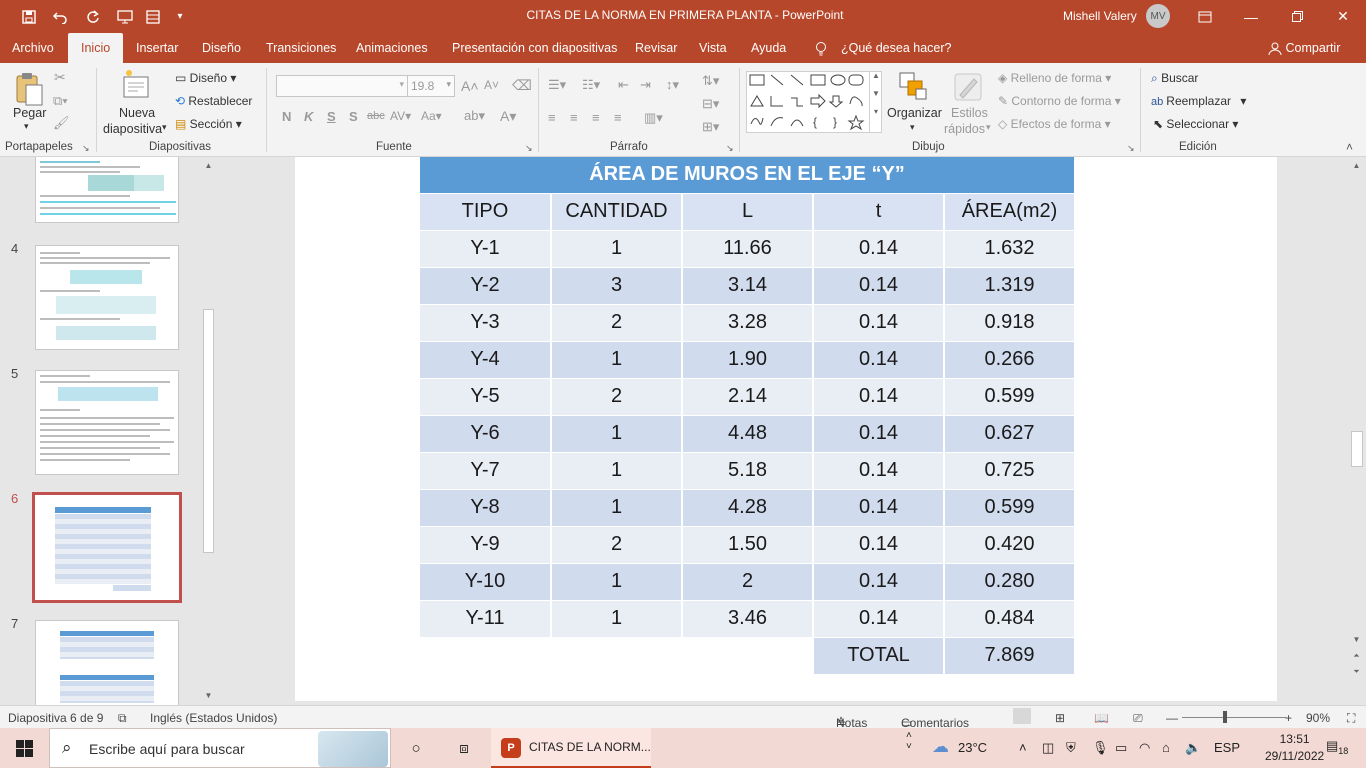 The image size is (1366, 768). Describe the element at coordinates (486, 545) in the screenshot. I see `table-cell: Y-9` at that location.